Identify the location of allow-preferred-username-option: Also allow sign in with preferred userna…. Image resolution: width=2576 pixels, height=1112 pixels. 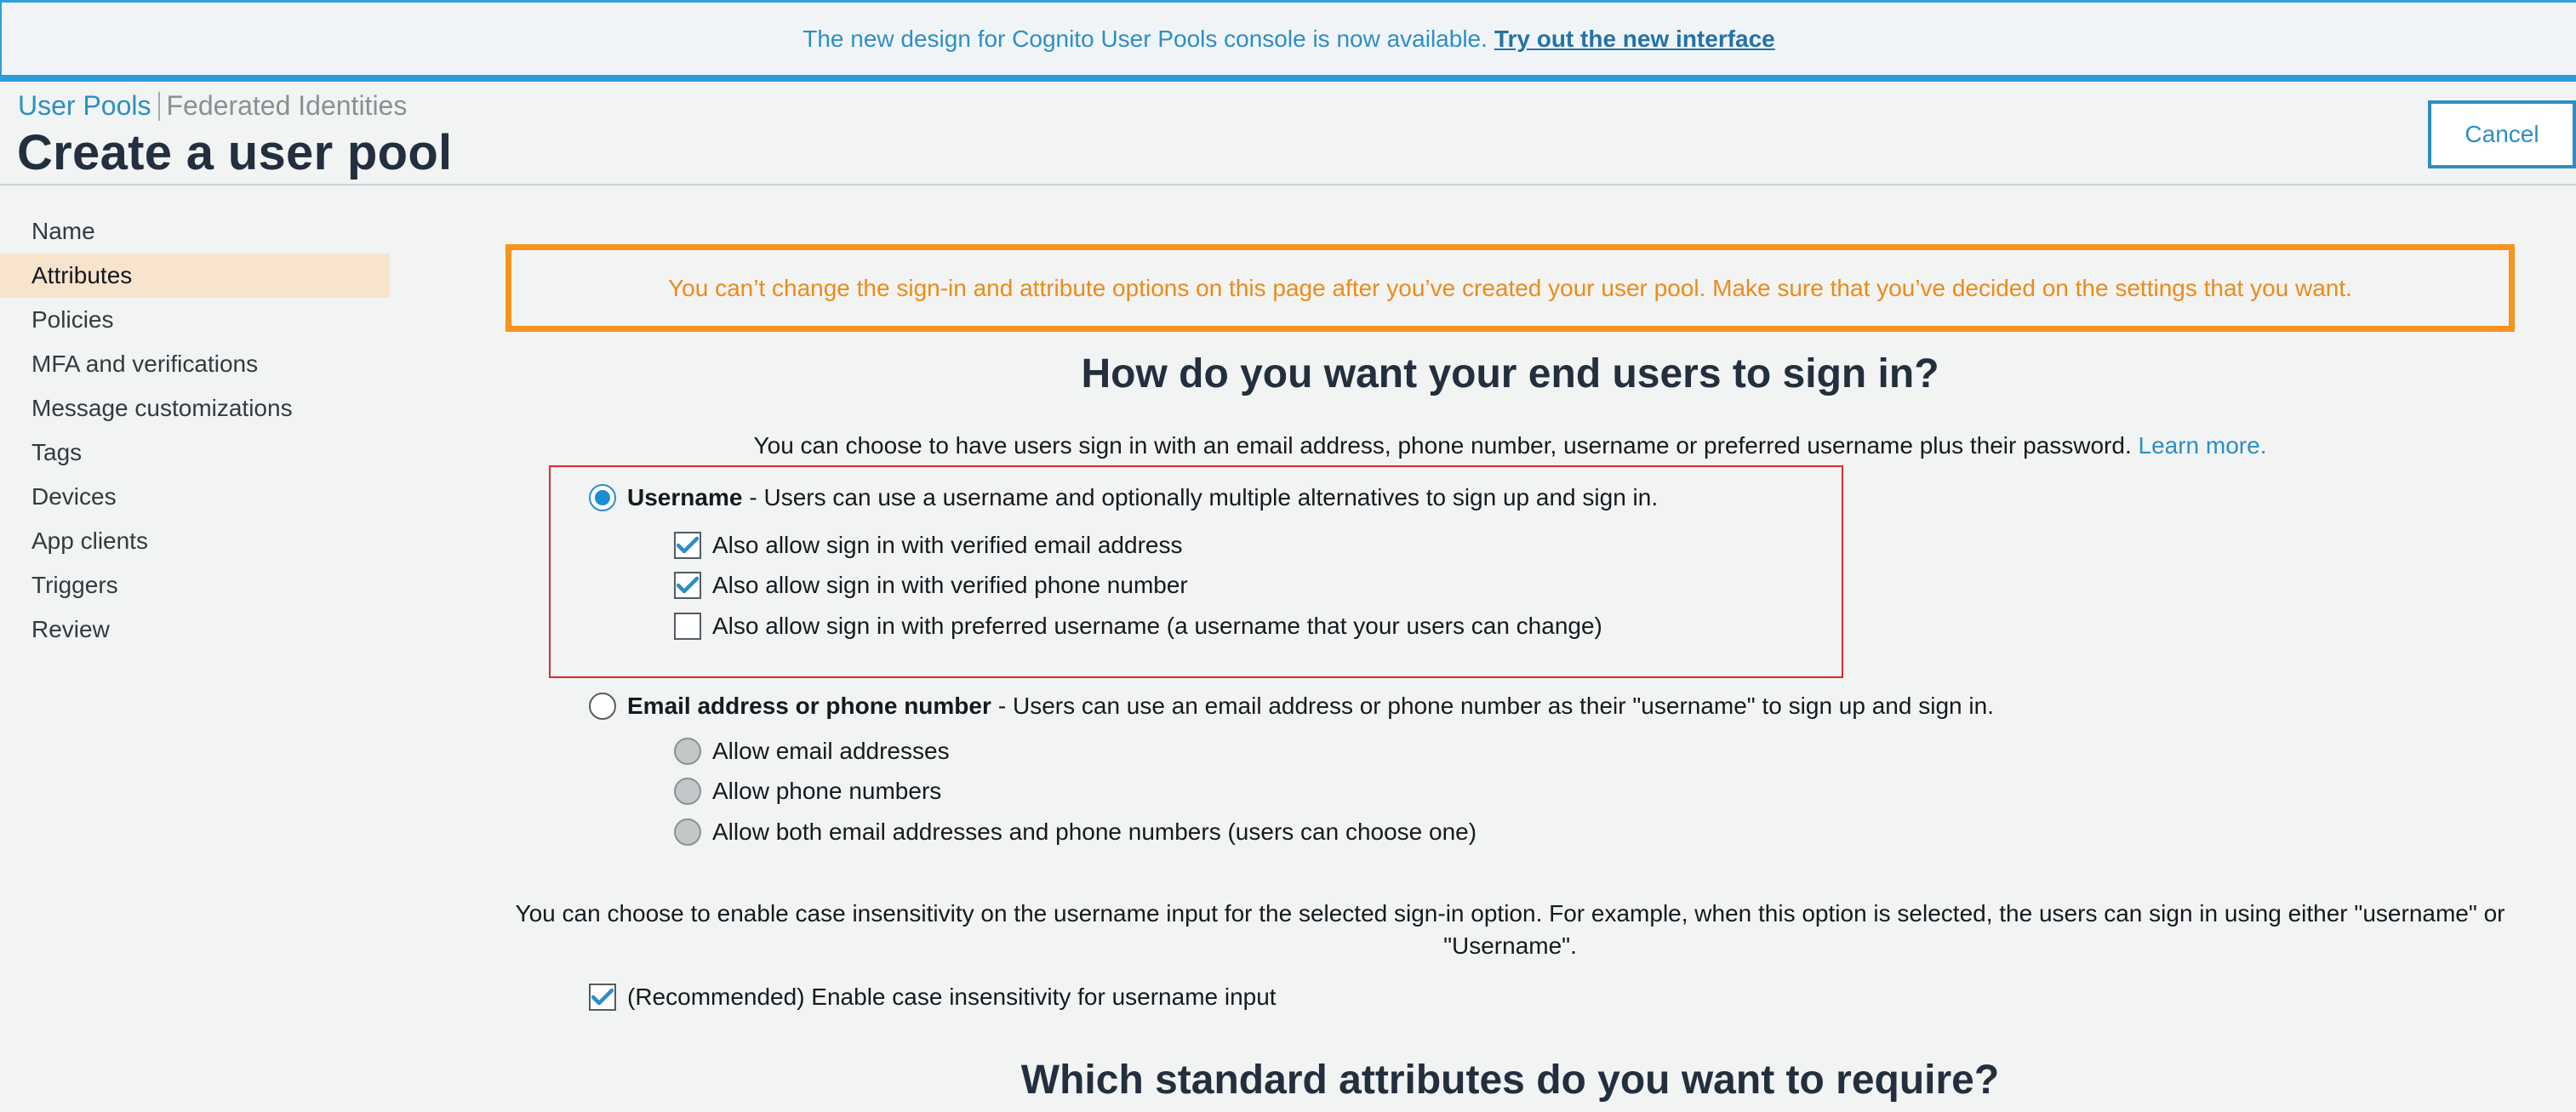
(1138, 626).